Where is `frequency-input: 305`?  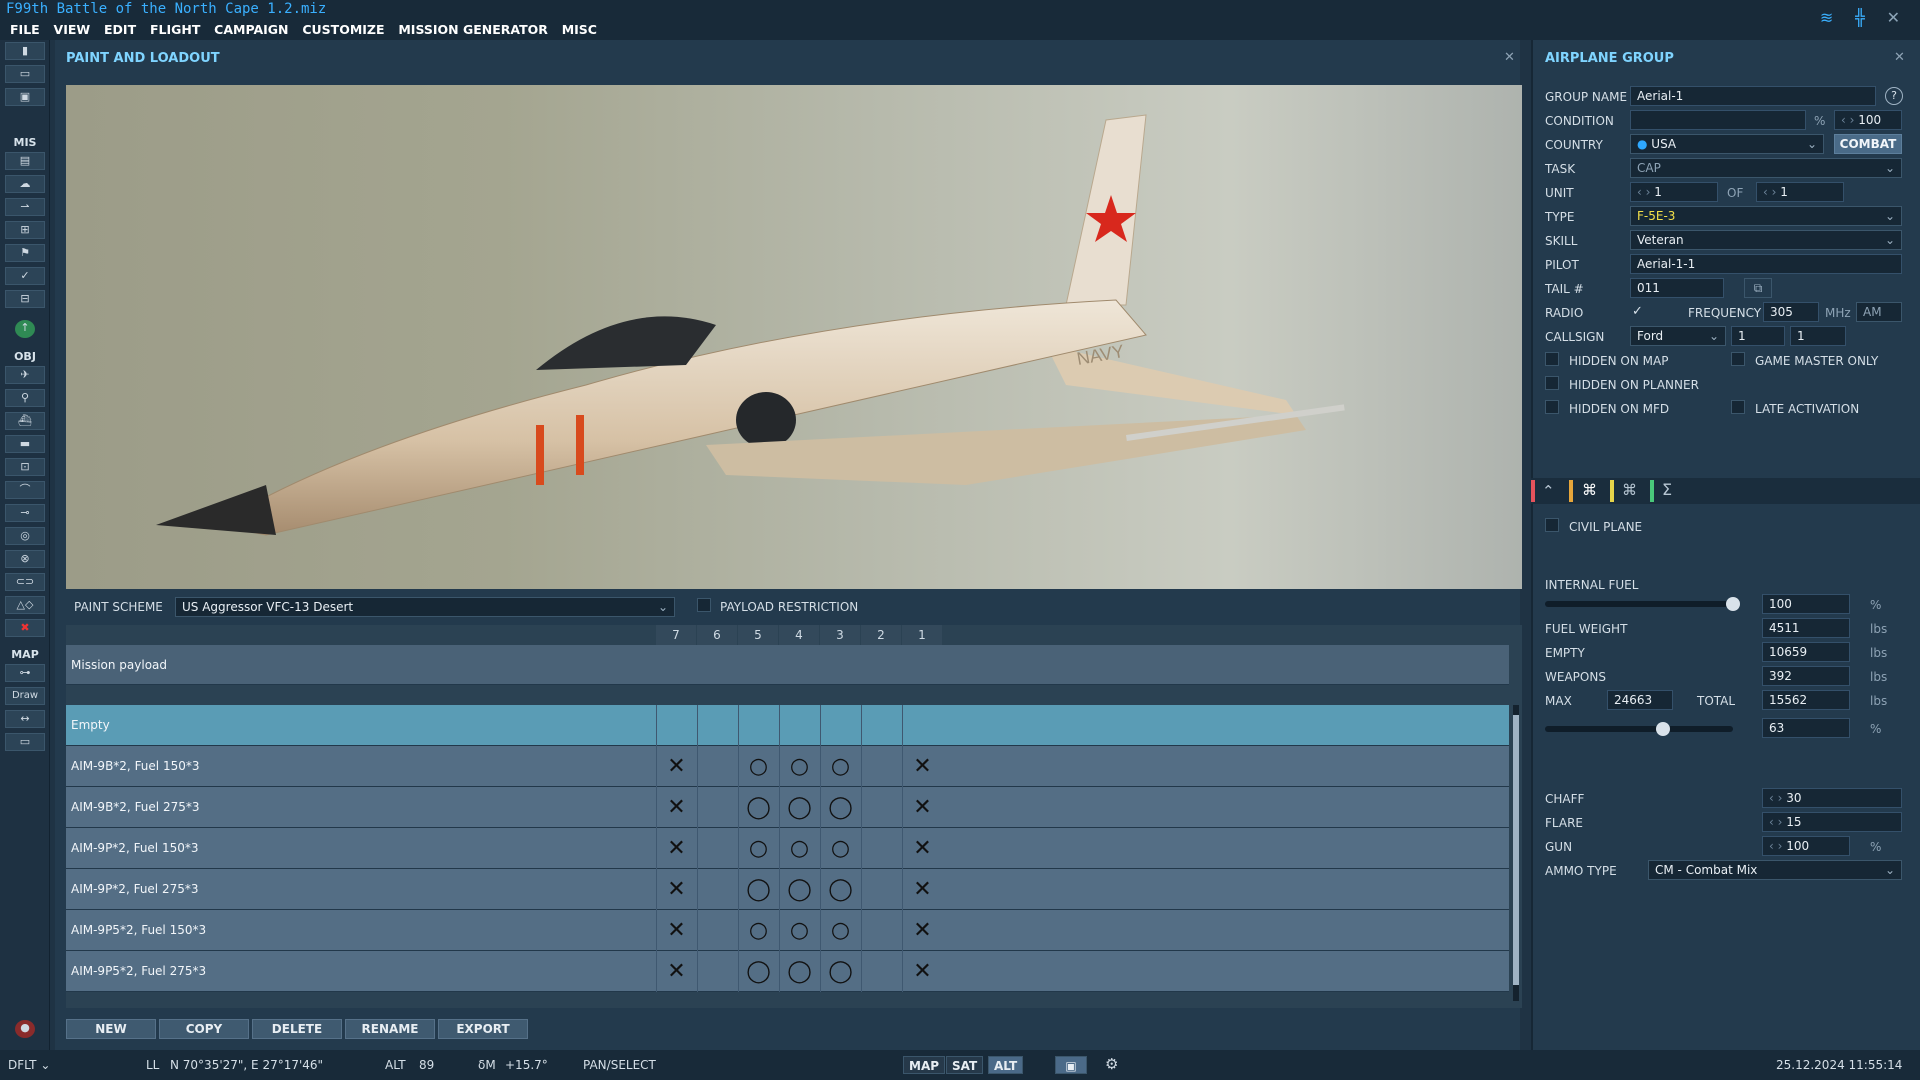 frequency-input: 305 is located at coordinates (1791, 312).